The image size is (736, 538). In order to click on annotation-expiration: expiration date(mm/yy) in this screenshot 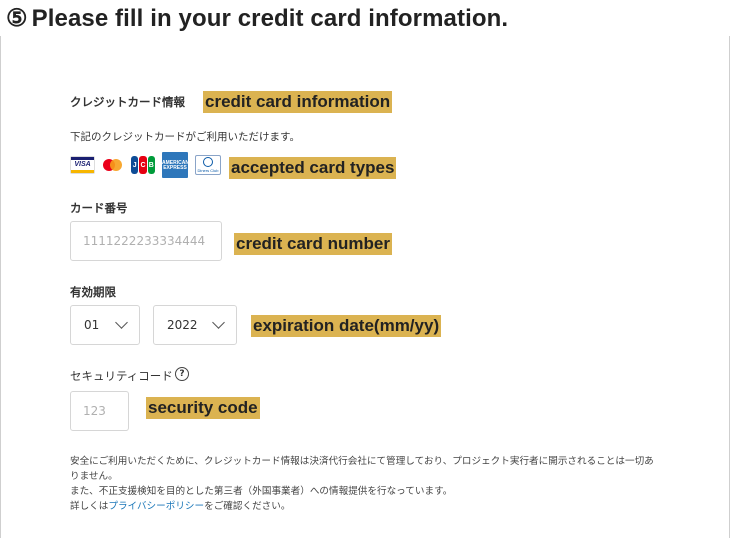, I will do `click(346, 326)`.